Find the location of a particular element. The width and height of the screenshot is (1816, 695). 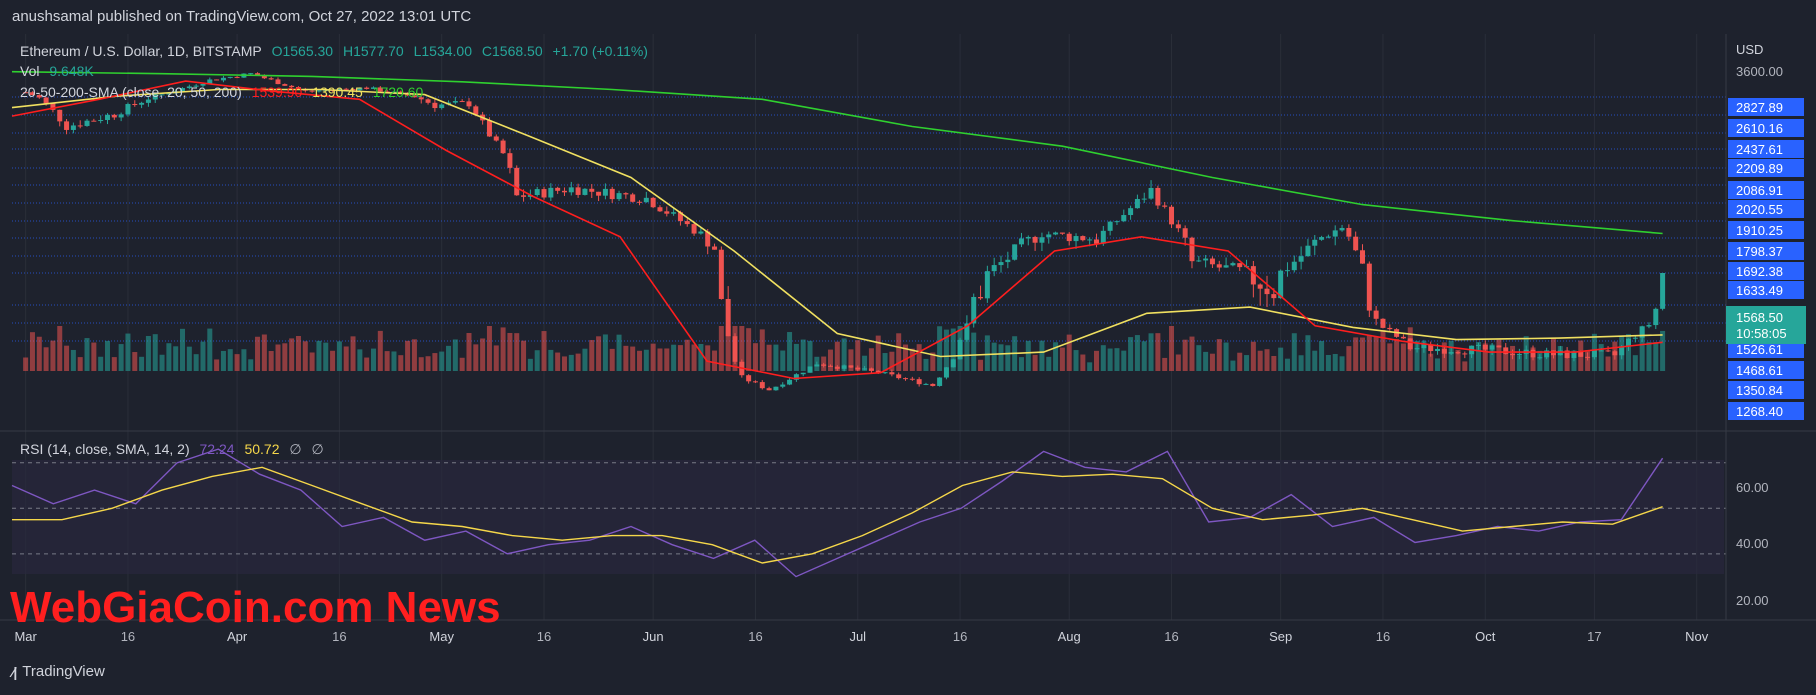

price-tick: 1798.37 is located at coordinates (1759, 251).